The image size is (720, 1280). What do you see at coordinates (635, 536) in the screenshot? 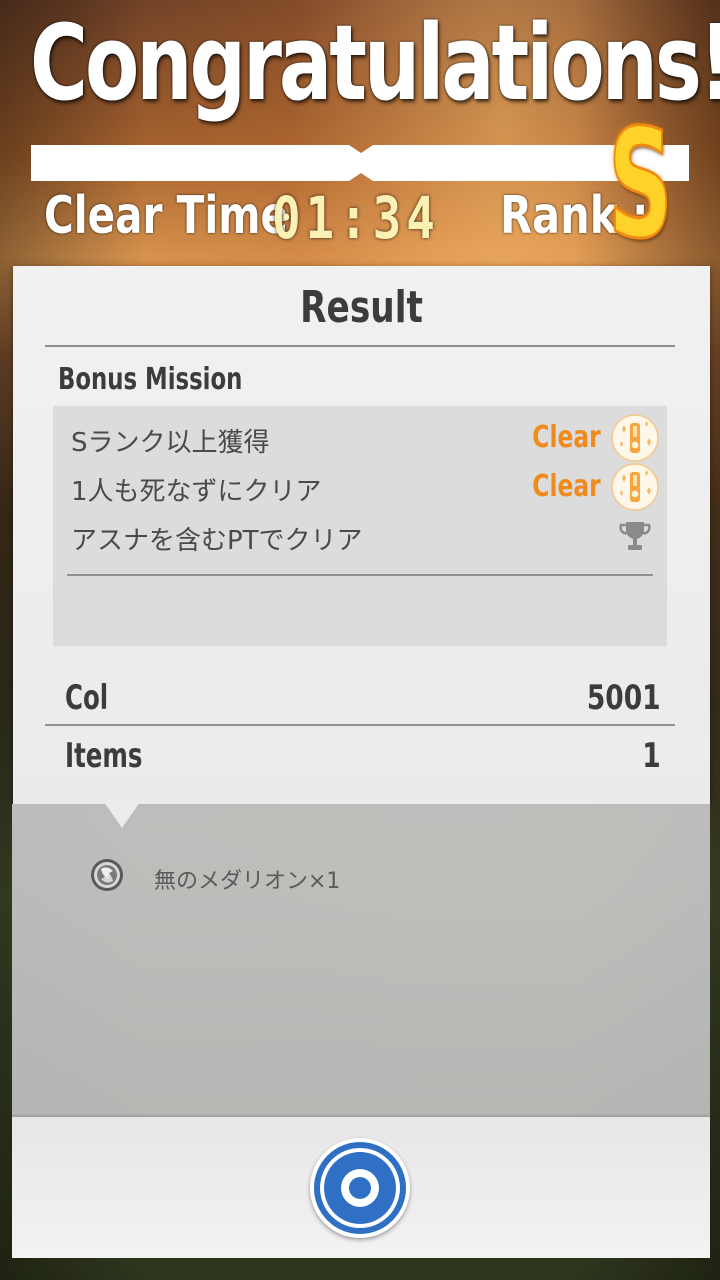
I see `trophy-icon` at bounding box center [635, 536].